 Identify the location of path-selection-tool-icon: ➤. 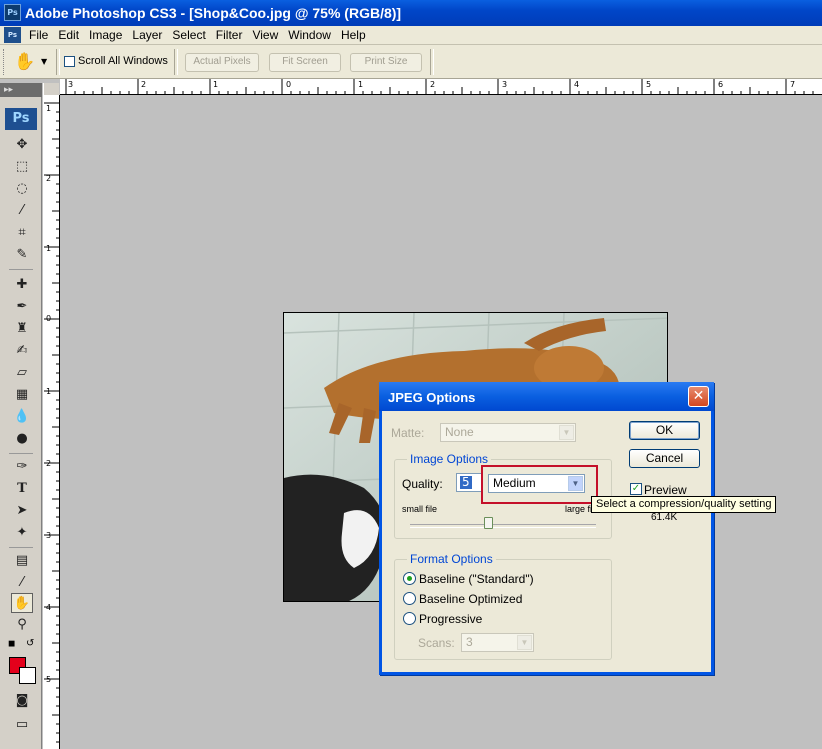
(22, 511).